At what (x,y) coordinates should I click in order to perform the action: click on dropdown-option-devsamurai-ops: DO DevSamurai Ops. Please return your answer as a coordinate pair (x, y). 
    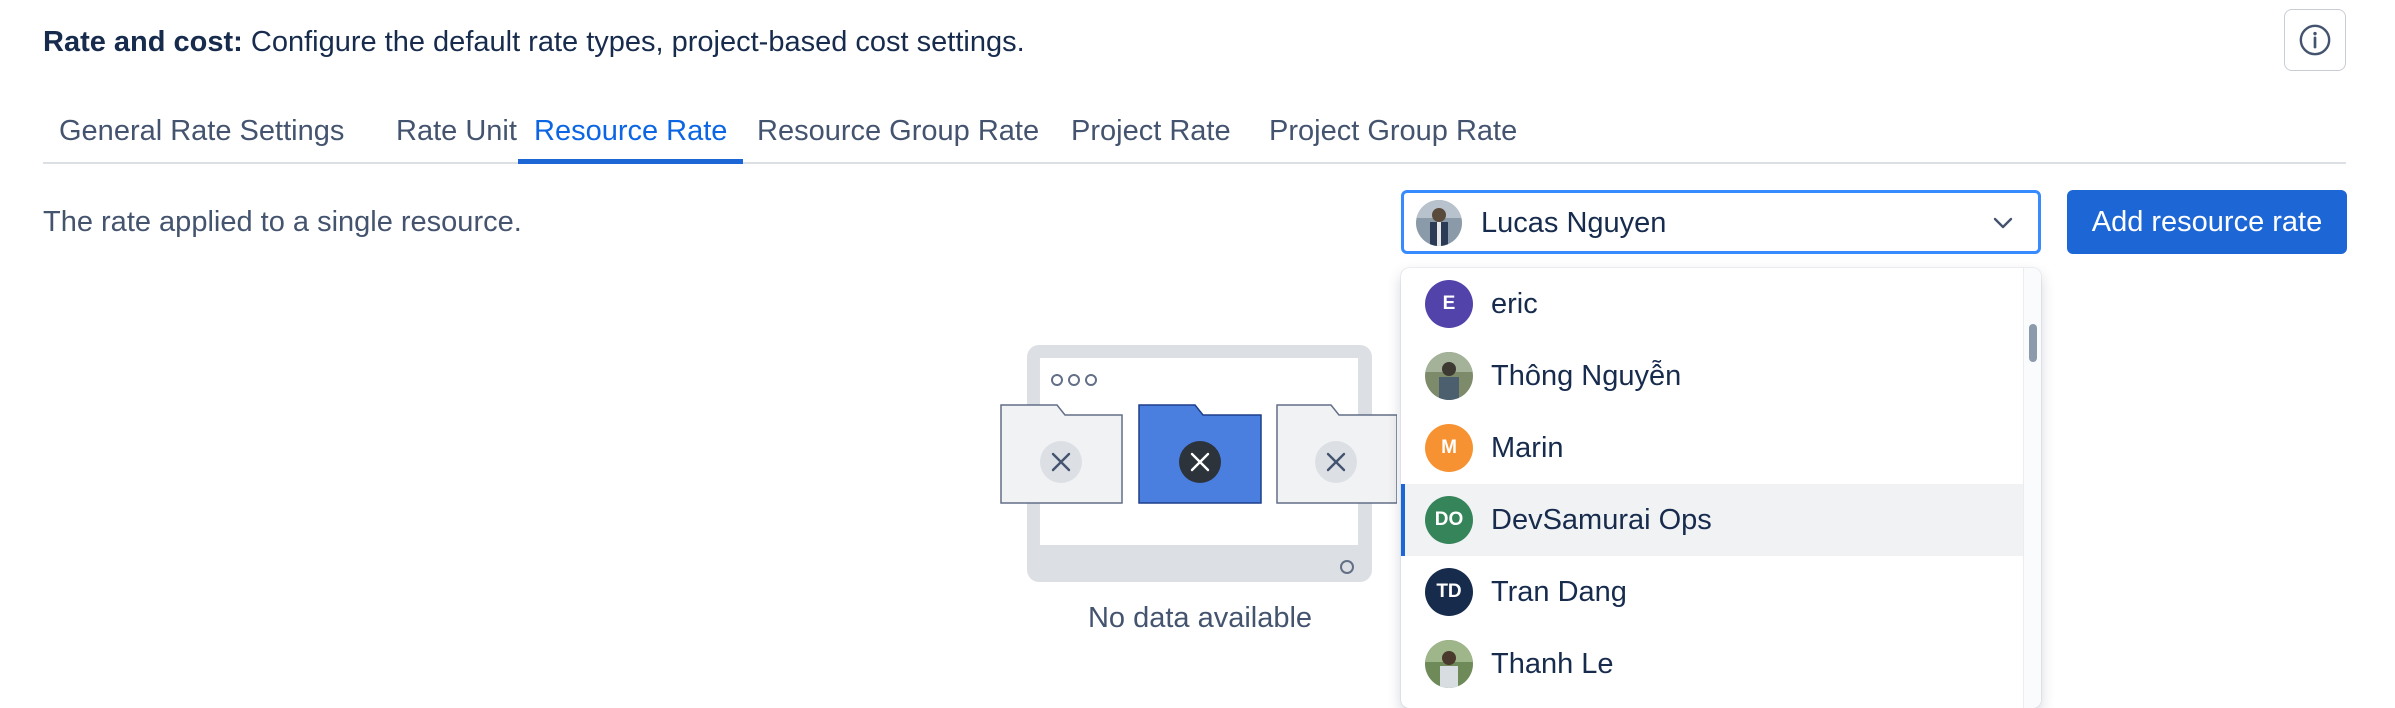
    Looking at the image, I should click on (1712, 520).